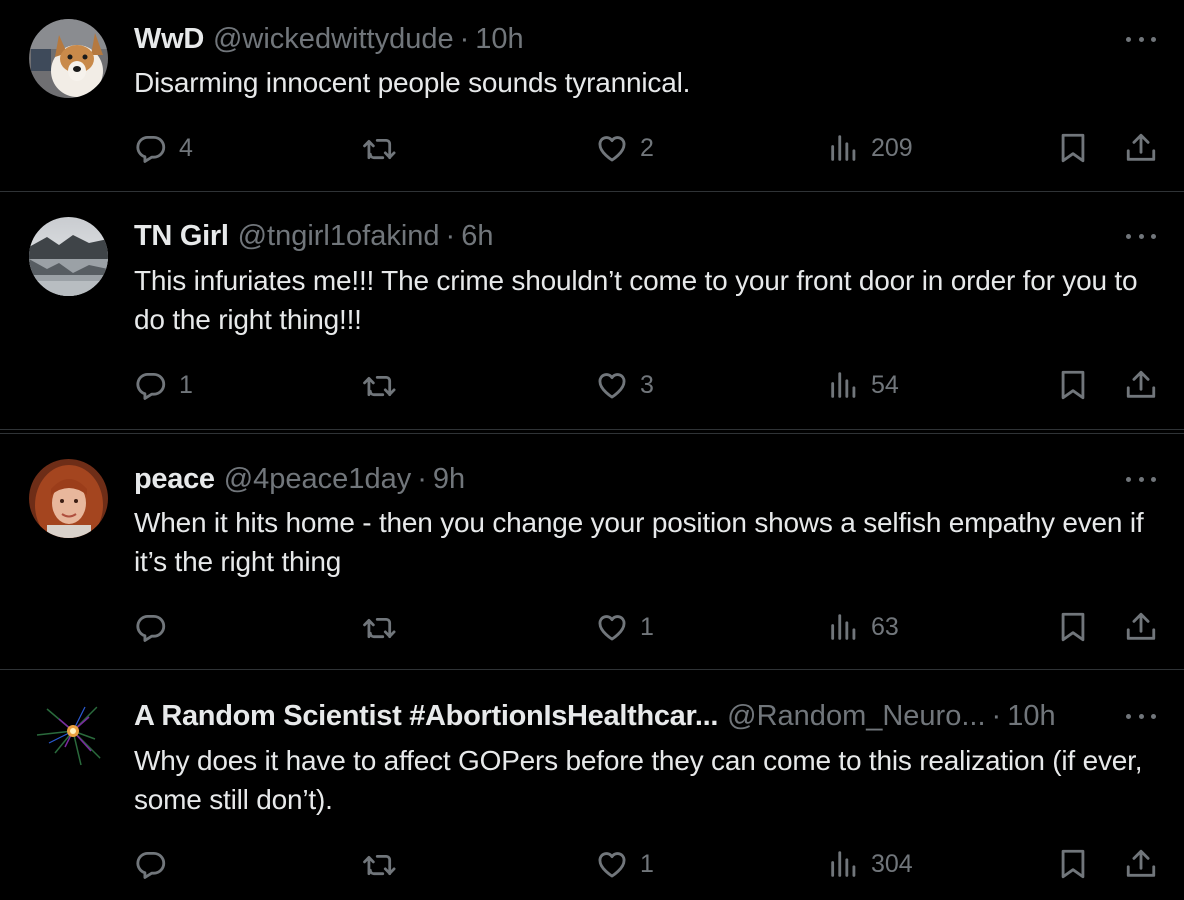  What do you see at coordinates (647, 147) in the screenshot?
I see `like-count: 2` at bounding box center [647, 147].